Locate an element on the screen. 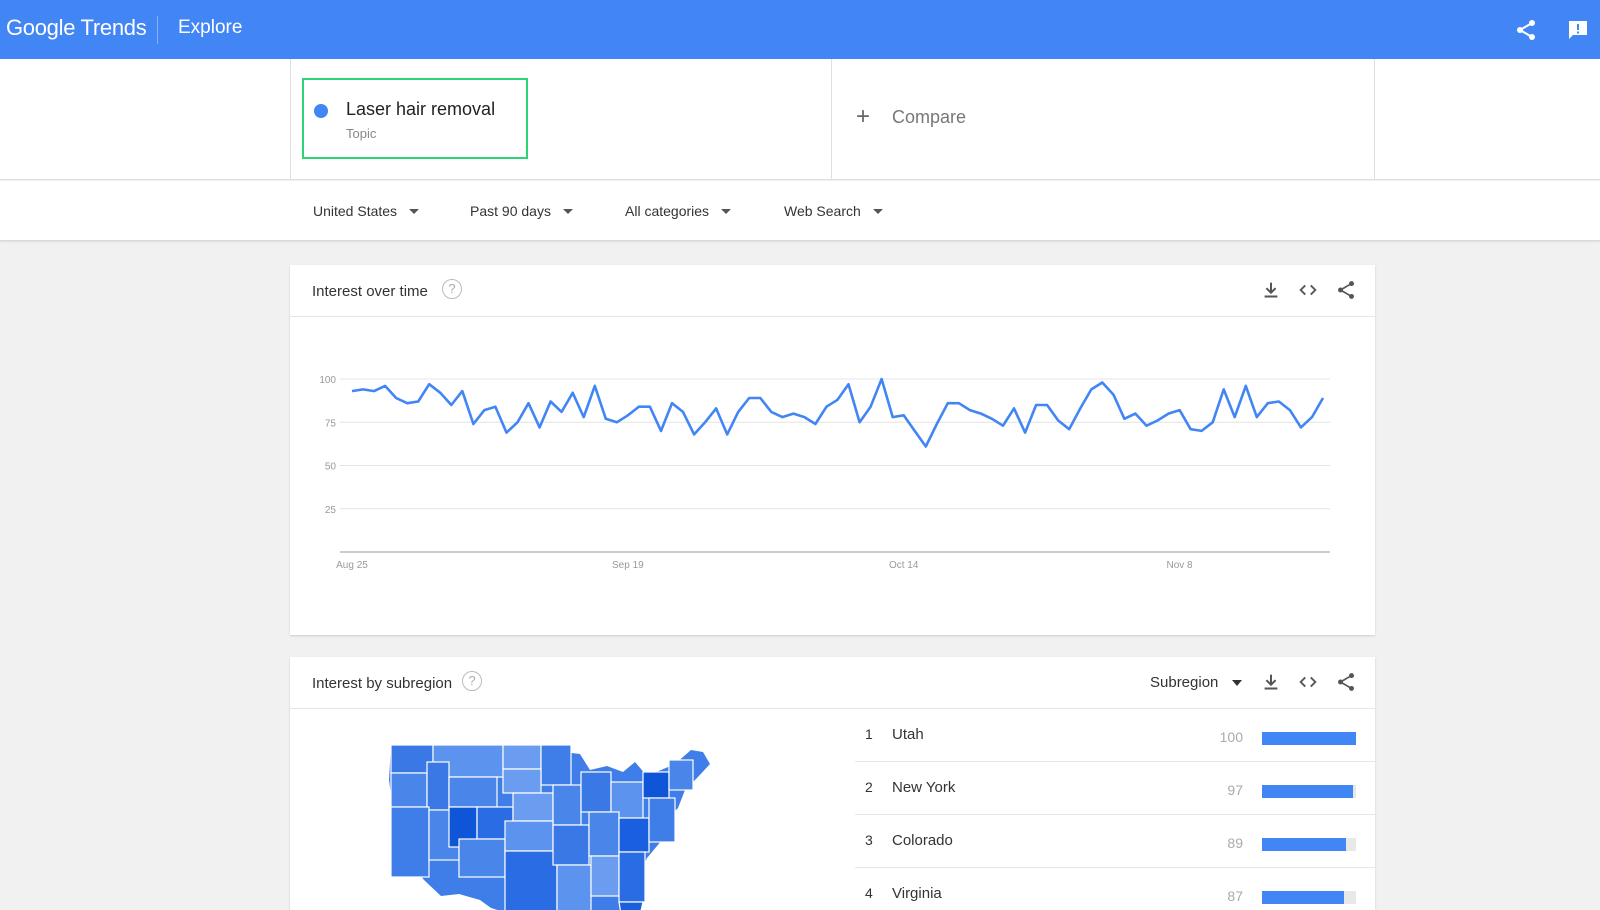 The height and width of the screenshot is (910, 1600). compare-button: + Compare is located at coordinates (911, 117).